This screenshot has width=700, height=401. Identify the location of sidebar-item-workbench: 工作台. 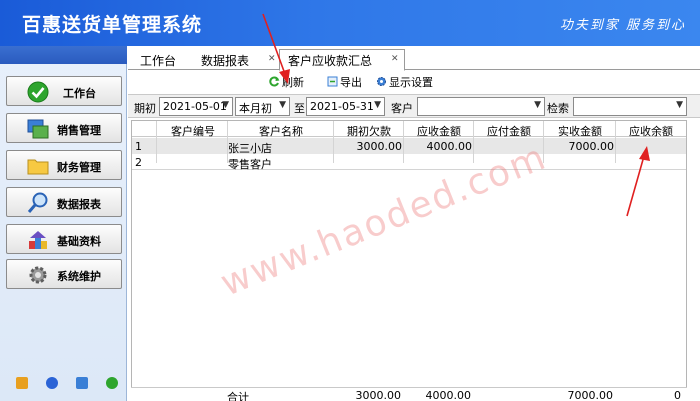
(64, 91).